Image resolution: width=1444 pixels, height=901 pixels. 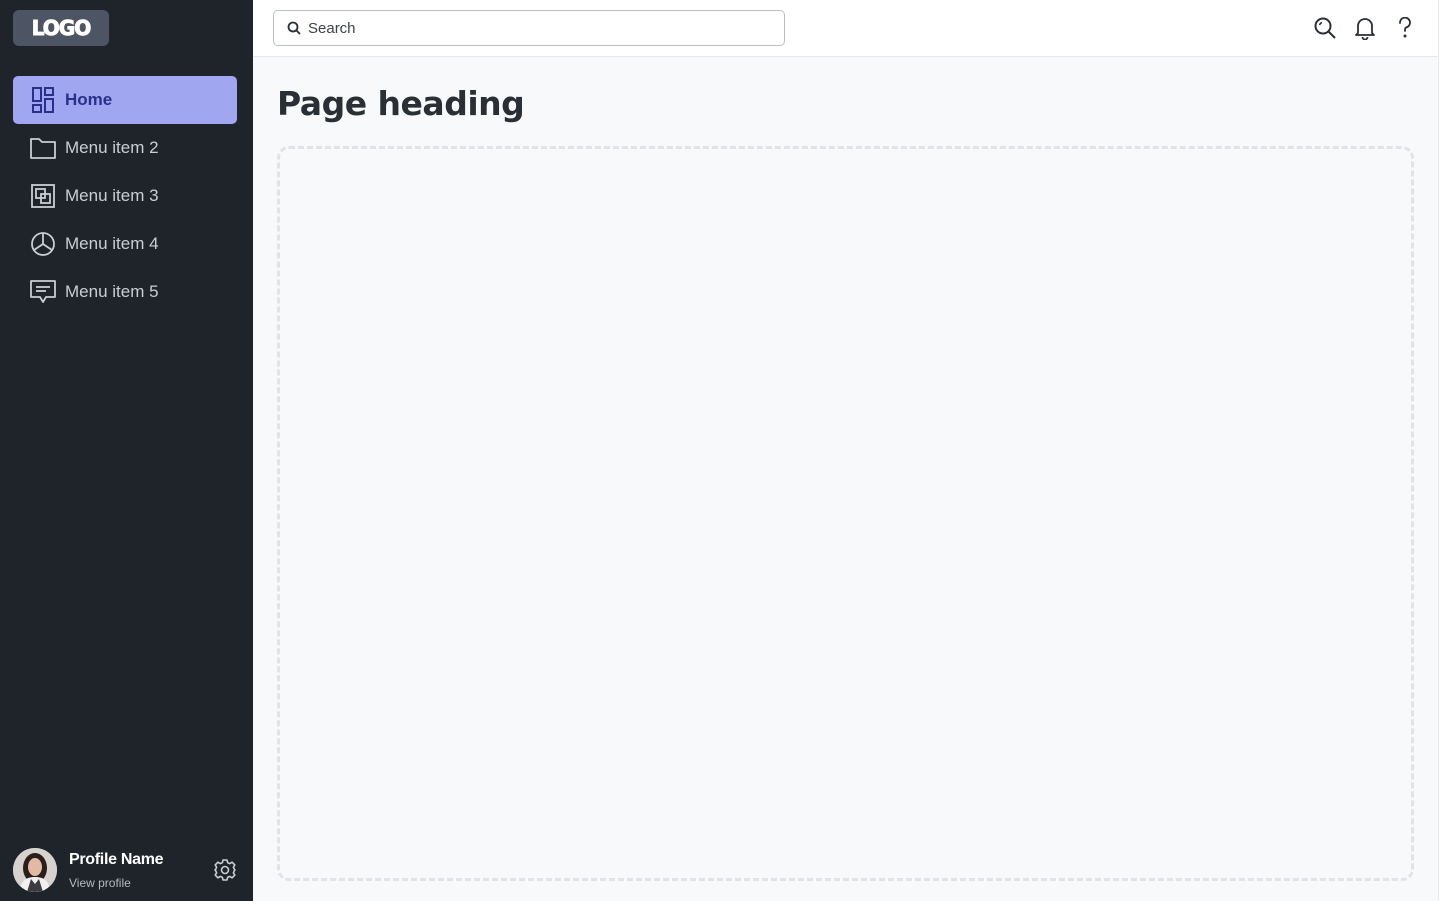 What do you see at coordinates (43, 244) in the screenshot?
I see `pie-chart-icon` at bounding box center [43, 244].